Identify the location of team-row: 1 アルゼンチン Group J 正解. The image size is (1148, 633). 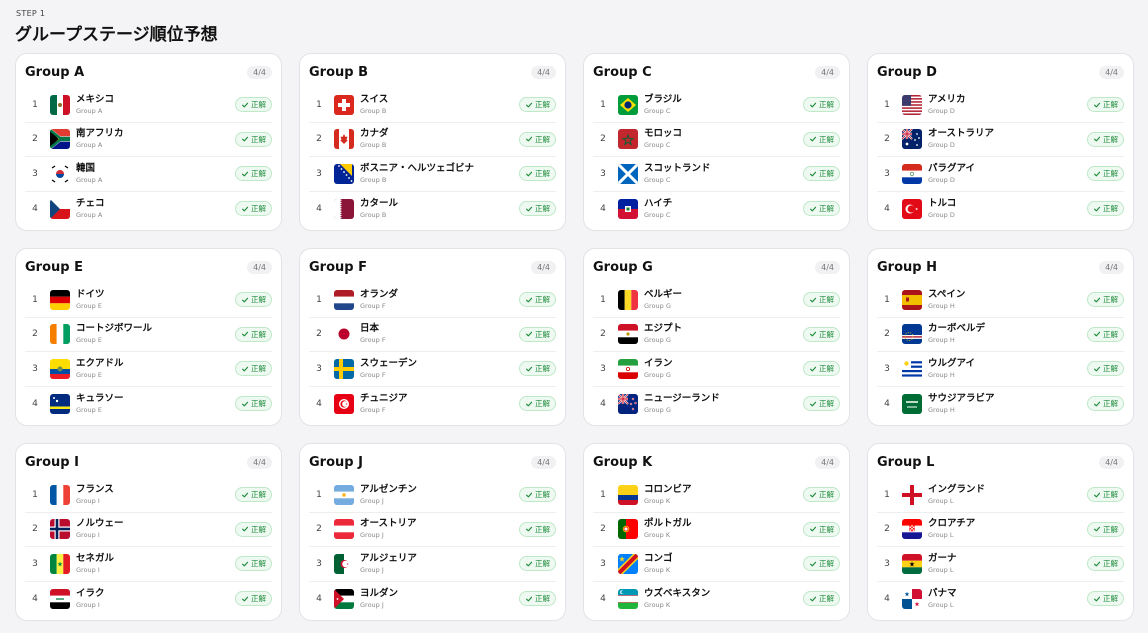
(432, 495).